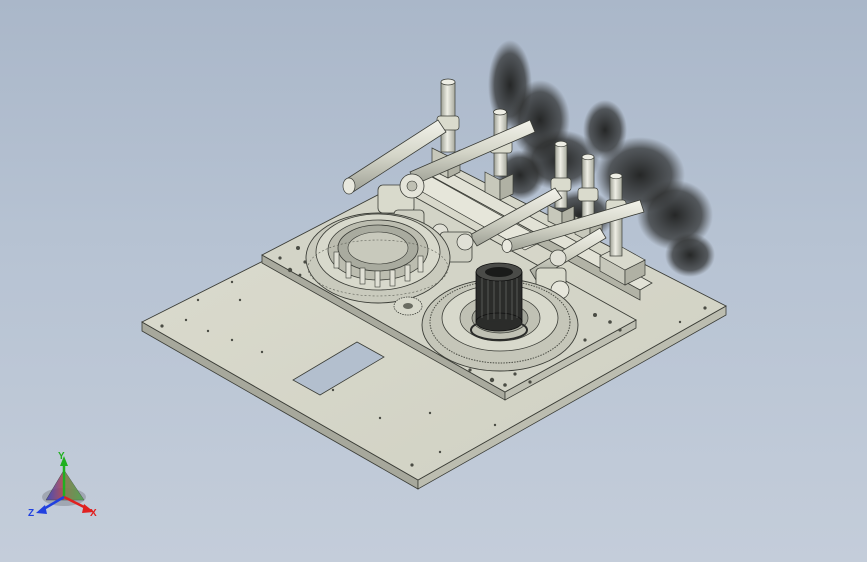 The image size is (867, 562). What do you see at coordinates (41, 509) in the screenshot?
I see `z-axis-arrow` at bounding box center [41, 509].